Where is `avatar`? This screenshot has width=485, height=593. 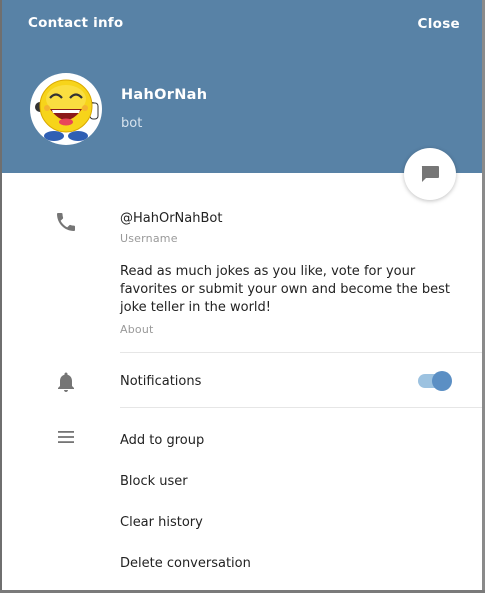
avatar is located at coordinates (66, 109).